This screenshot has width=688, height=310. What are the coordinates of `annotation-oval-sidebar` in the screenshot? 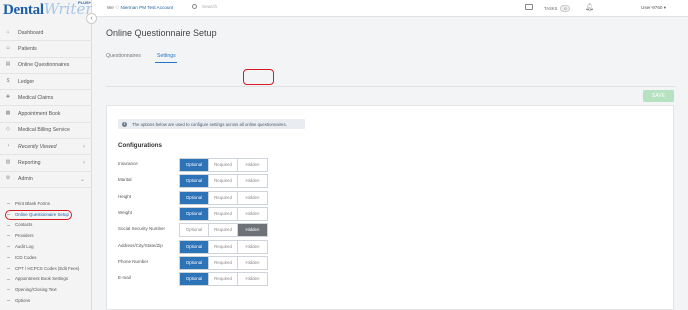 It's located at (38, 214).